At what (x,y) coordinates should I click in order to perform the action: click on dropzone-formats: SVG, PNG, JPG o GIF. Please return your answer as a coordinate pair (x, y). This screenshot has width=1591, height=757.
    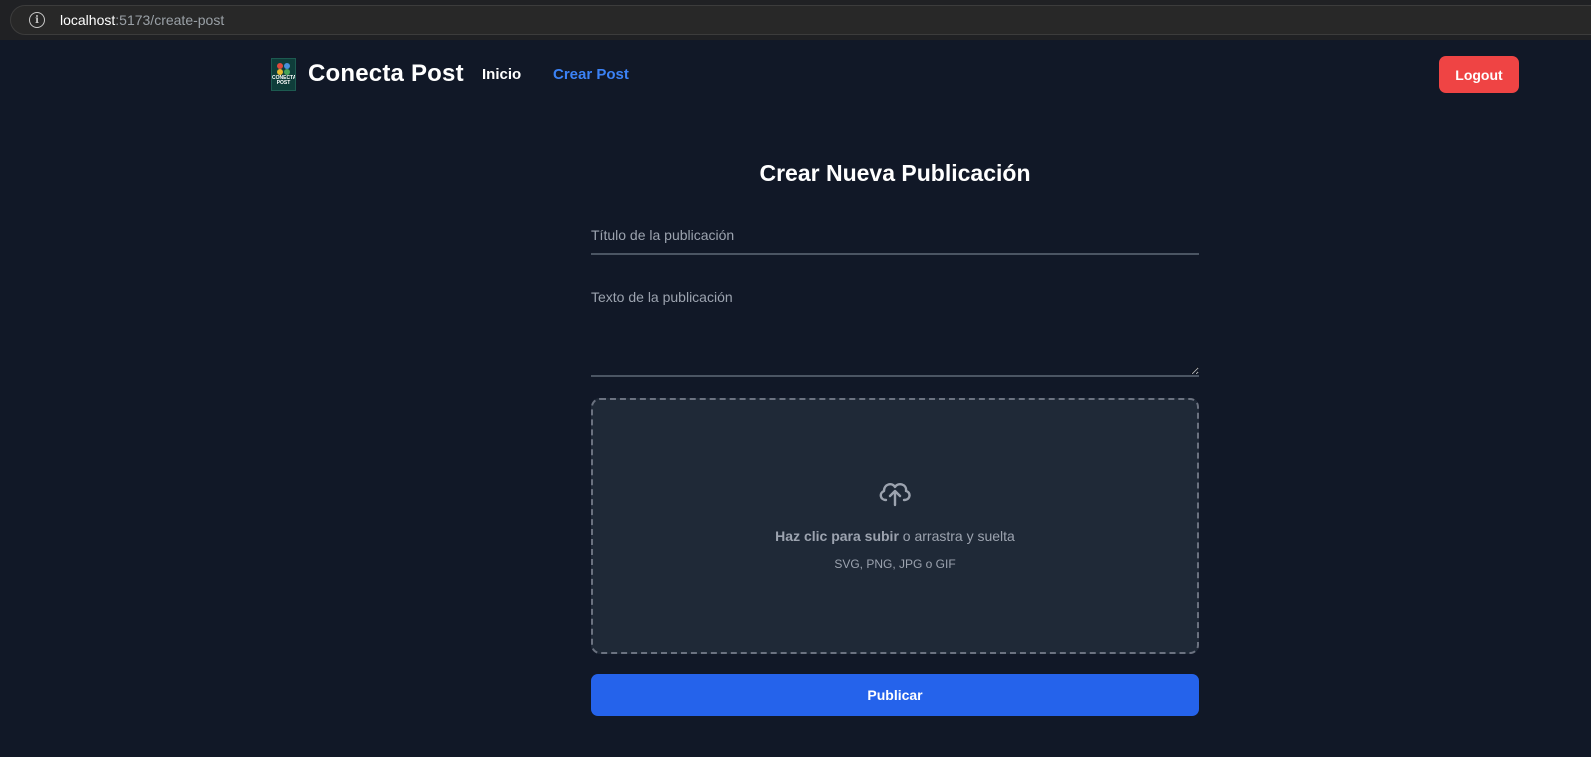
    Looking at the image, I should click on (895, 564).